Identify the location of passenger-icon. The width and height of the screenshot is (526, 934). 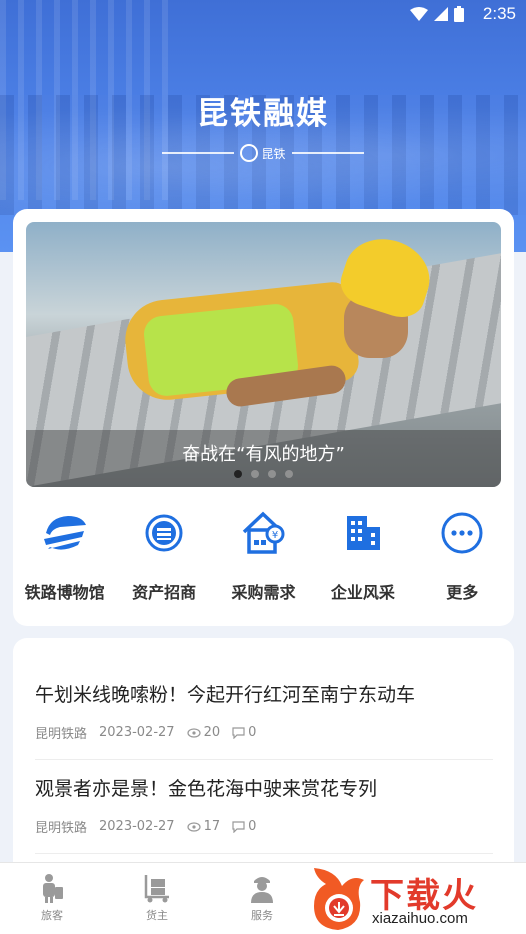
(53, 888).